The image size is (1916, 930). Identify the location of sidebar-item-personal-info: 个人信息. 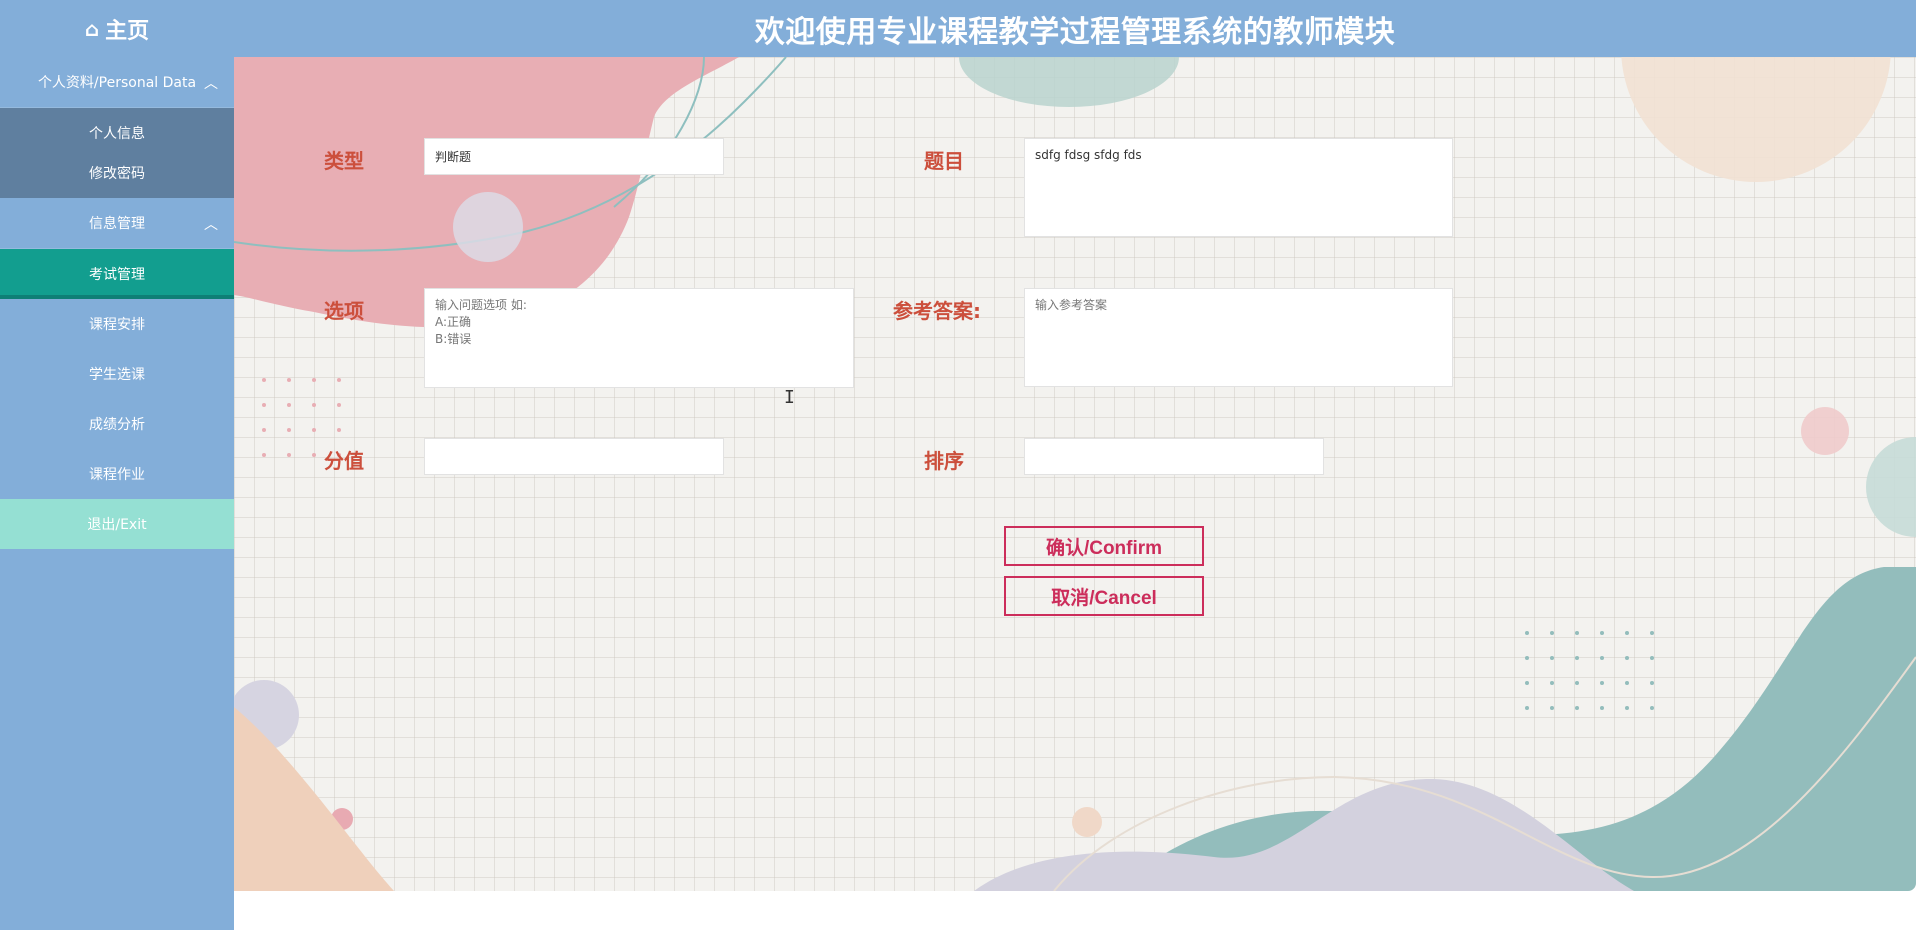
(117, 133).